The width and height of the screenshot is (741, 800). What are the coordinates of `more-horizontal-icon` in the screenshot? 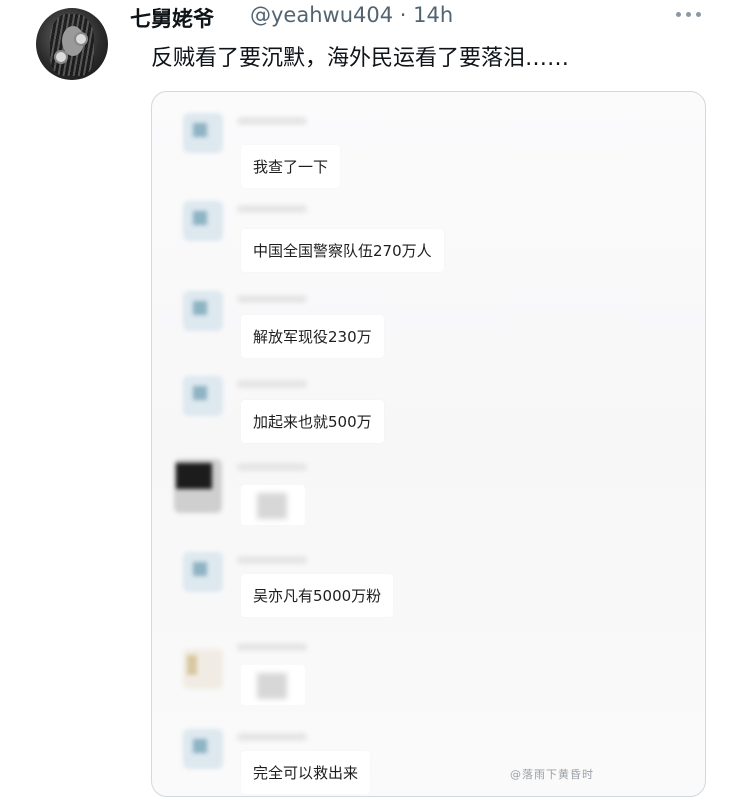 It's located at (689, 16).